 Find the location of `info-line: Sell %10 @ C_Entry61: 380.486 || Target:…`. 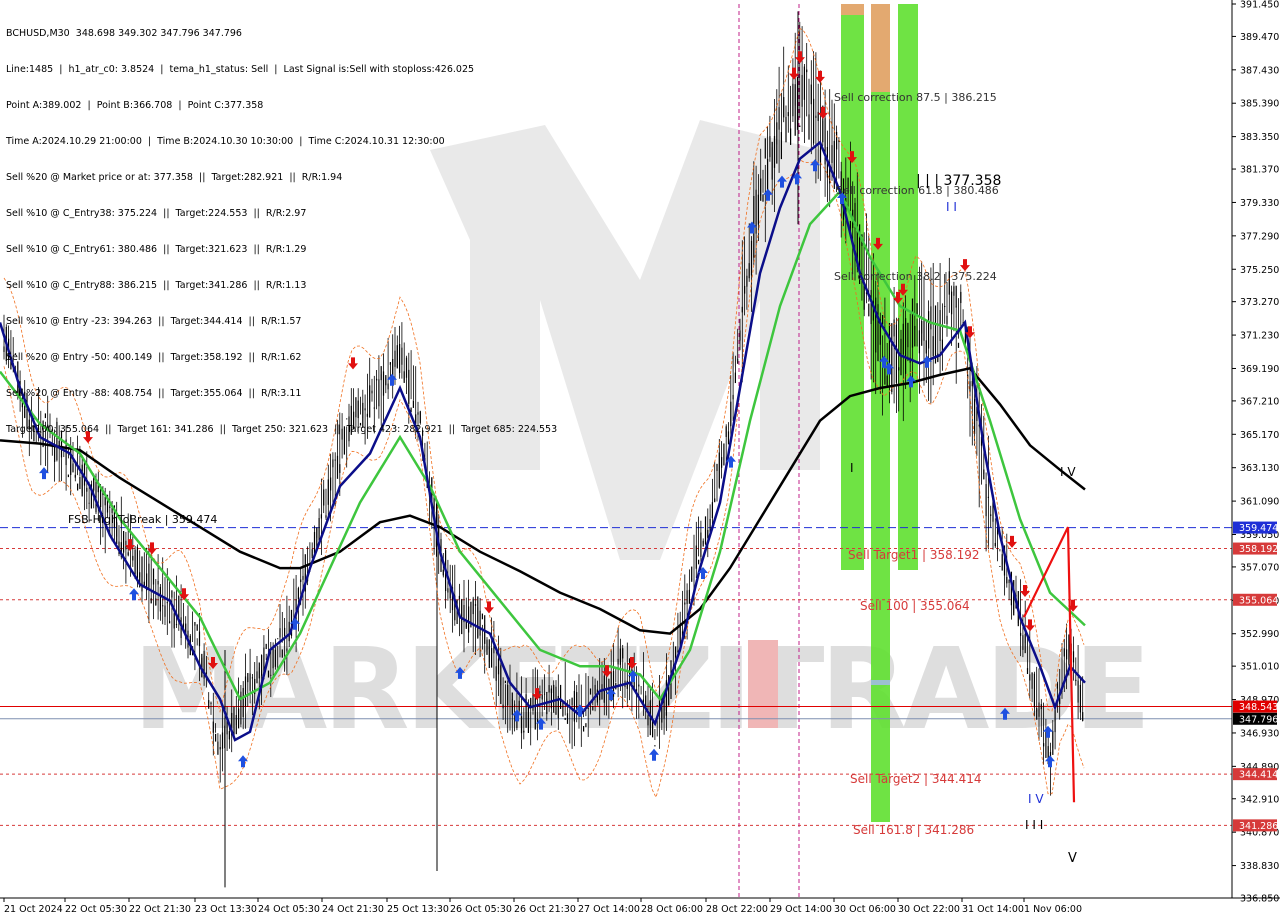

info-line: Sell %10 @ C_Entry61: 380.486 || Target:… is located at coordinates (156, 249).